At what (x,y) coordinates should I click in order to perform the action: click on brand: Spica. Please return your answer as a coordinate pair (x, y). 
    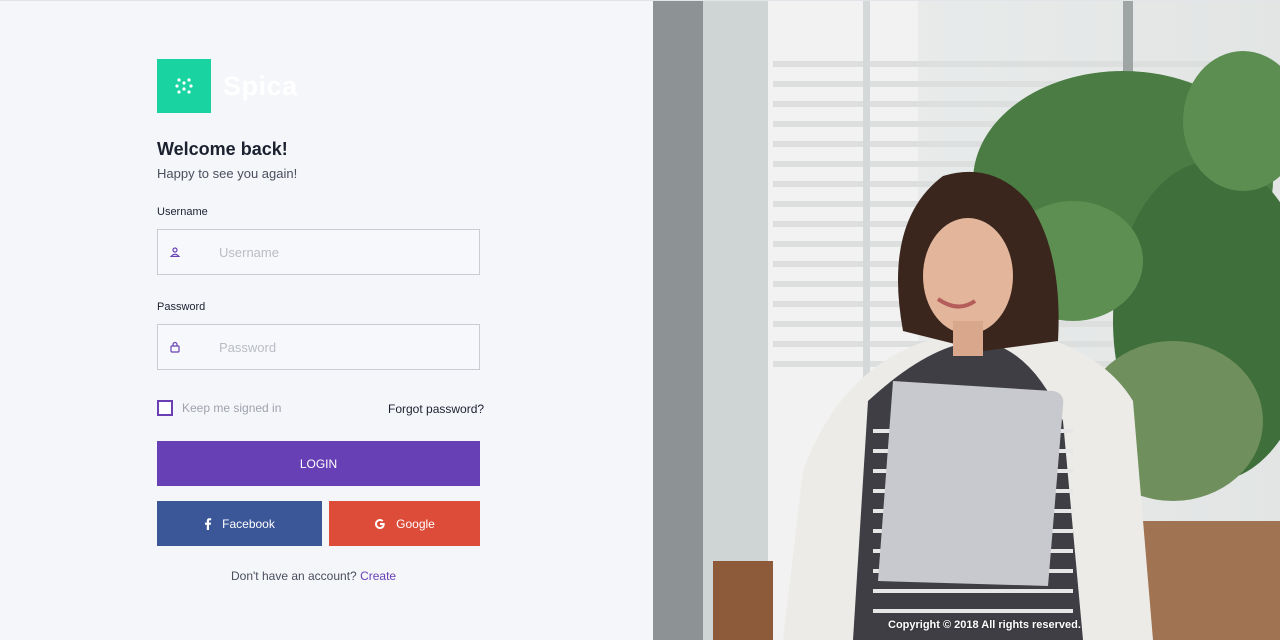
    Looking at the image, I should click on (227, 86).